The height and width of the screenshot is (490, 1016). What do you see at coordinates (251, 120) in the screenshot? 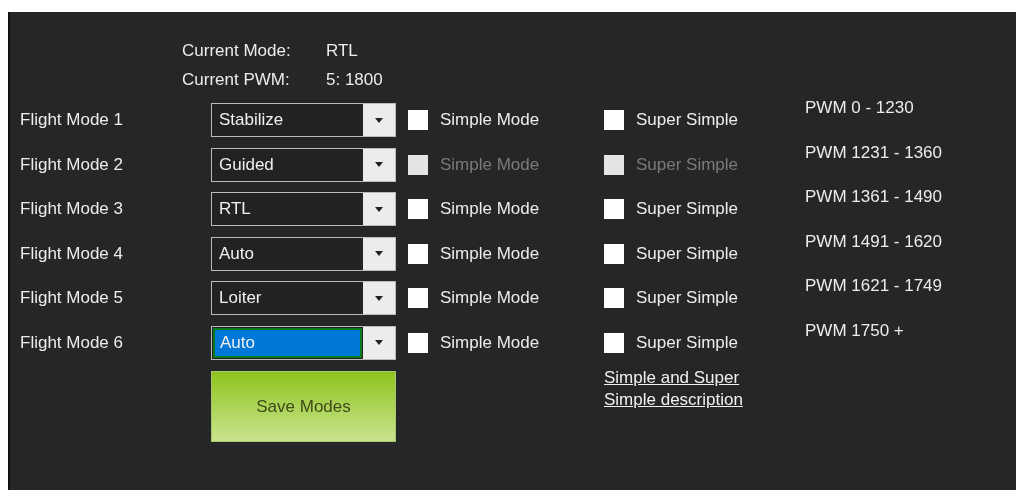
I see `mode-value: Stabilize` at bounding box center [251, 120].